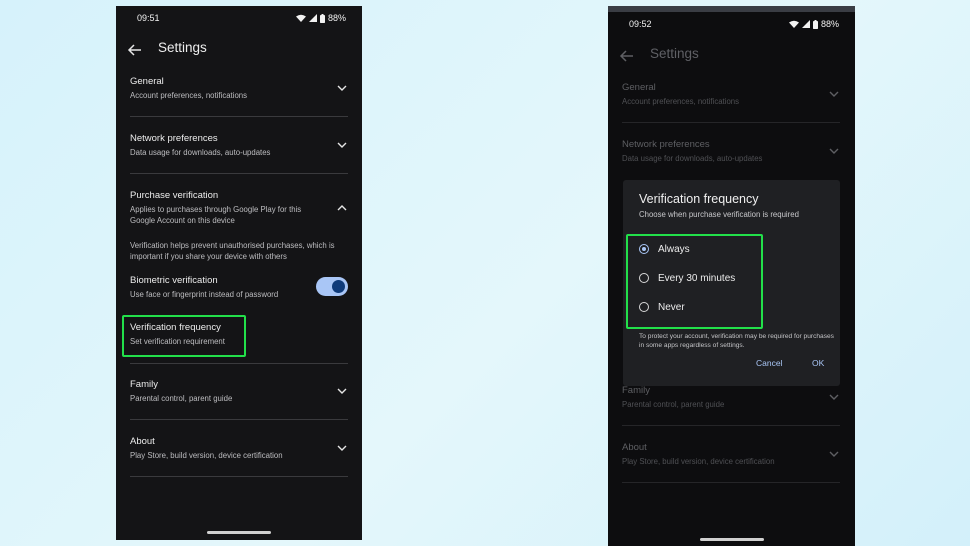  What do you see at coordinates (342, 208) in the screenshot?
I see `chevron-up-icon` at bounding box center [342, 208].